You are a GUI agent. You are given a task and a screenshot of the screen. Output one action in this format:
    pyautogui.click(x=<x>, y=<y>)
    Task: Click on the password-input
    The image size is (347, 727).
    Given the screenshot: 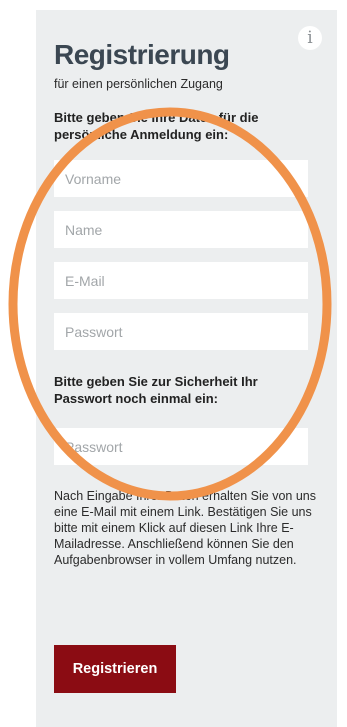 What is the action you would take?
    pyautogui.click(x=181, y=331)
    